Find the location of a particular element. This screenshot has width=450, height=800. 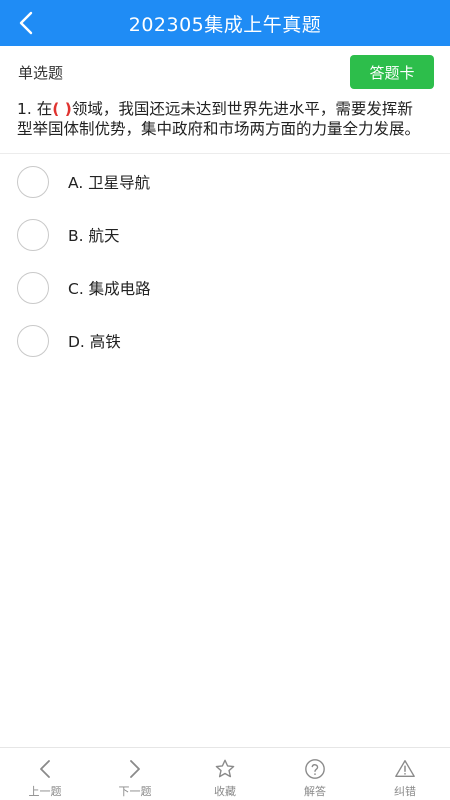

back-button is located at coordinates (26, 23).